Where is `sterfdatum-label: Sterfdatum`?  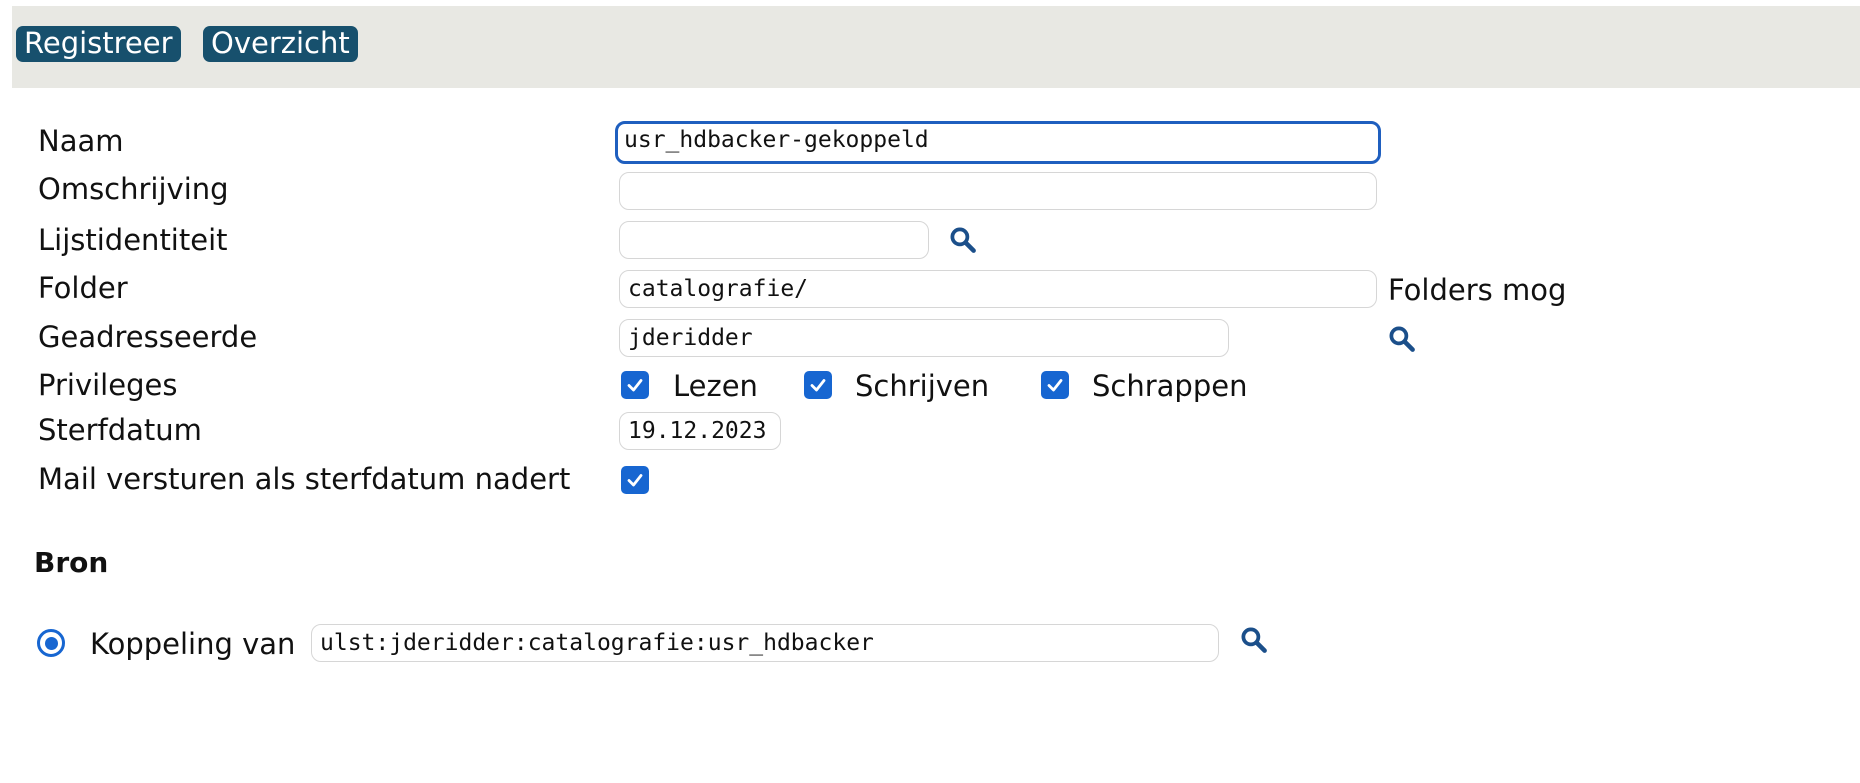 sterfdatum-label: Sterfdatum is located at coordinates (120, 430).